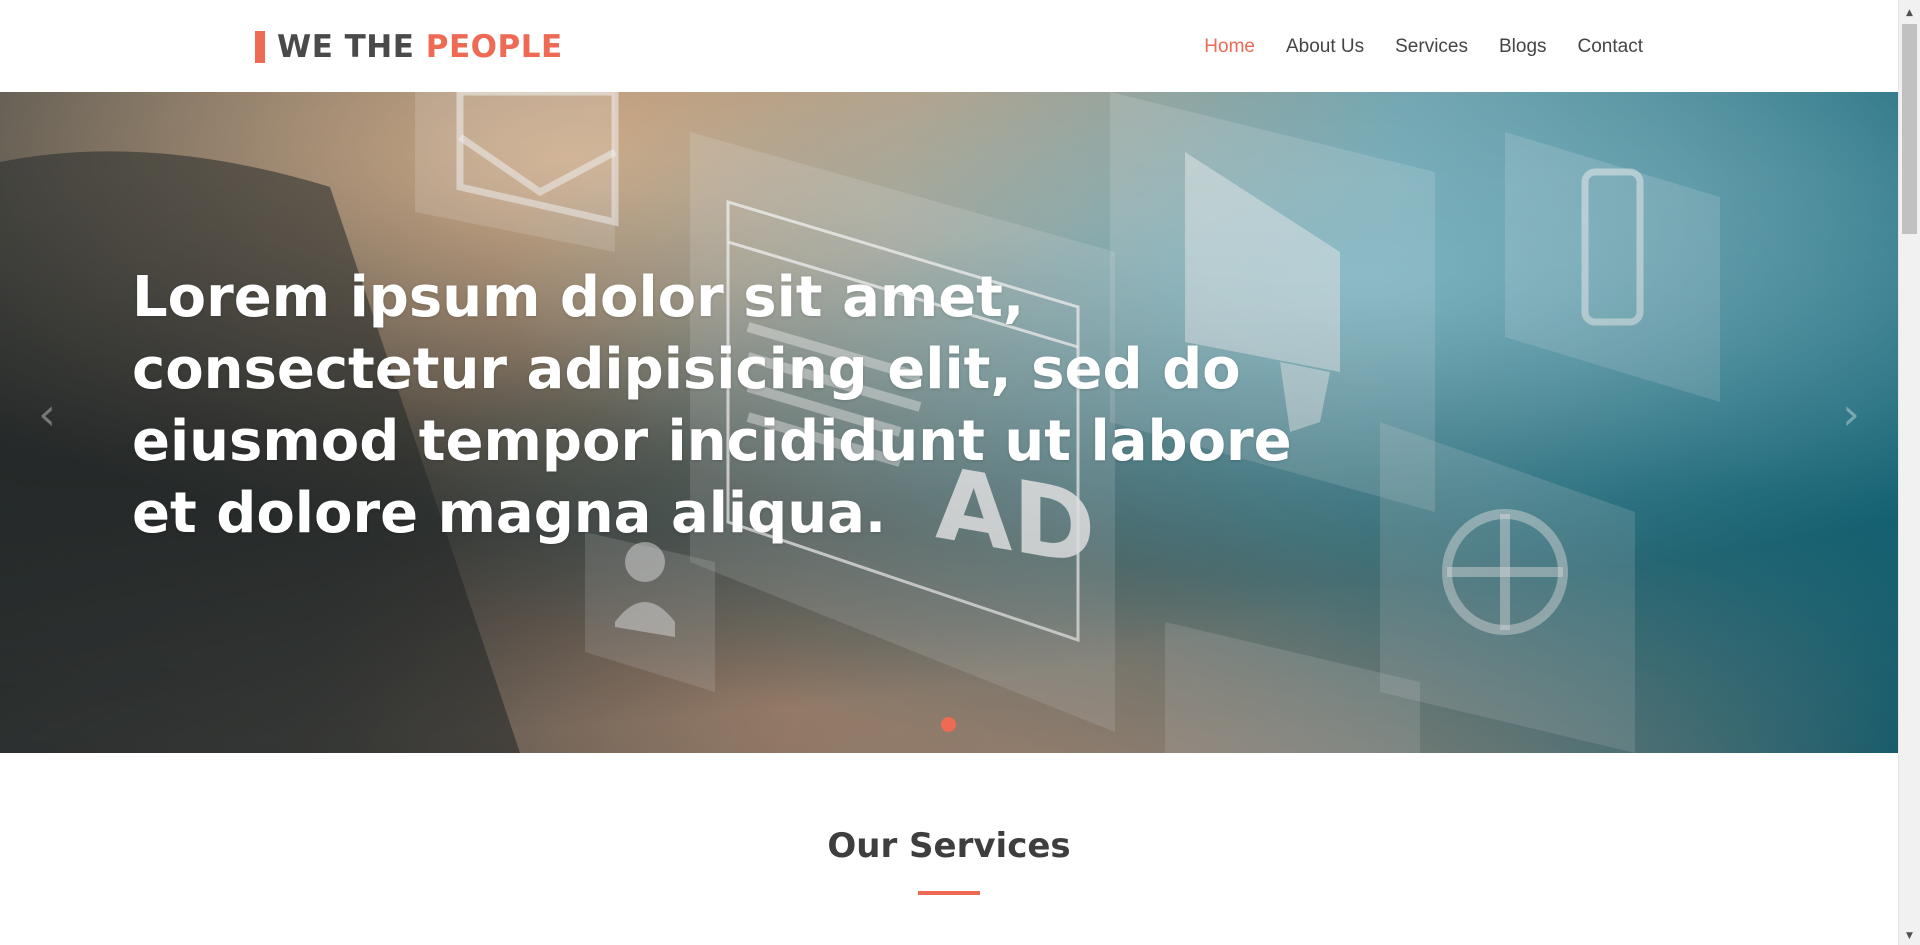 This screenshot has width=1920, height=945. I want to click on services-section-title: Our Services, so click(949, 846).